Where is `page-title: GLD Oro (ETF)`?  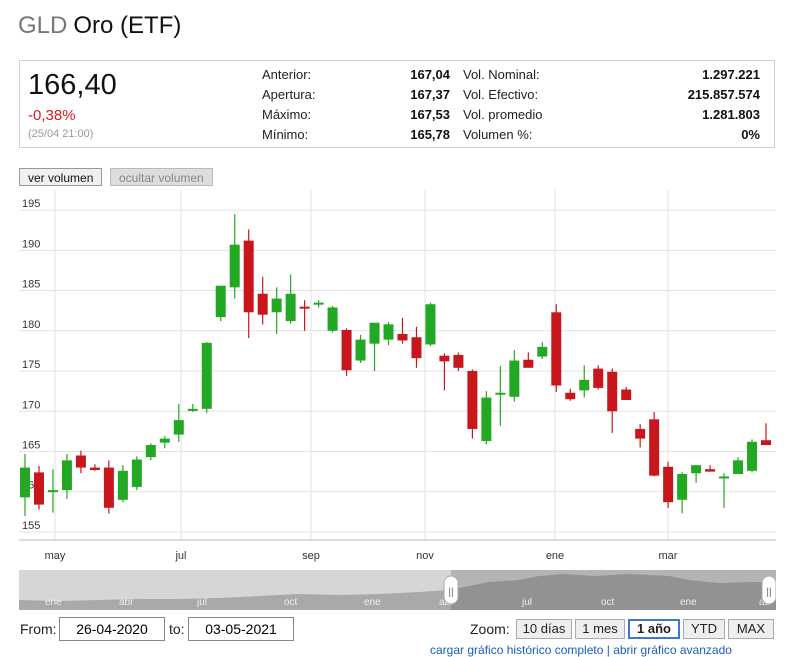 page-title: GLD Oro (ETF) is located at coordinates (99, 26).